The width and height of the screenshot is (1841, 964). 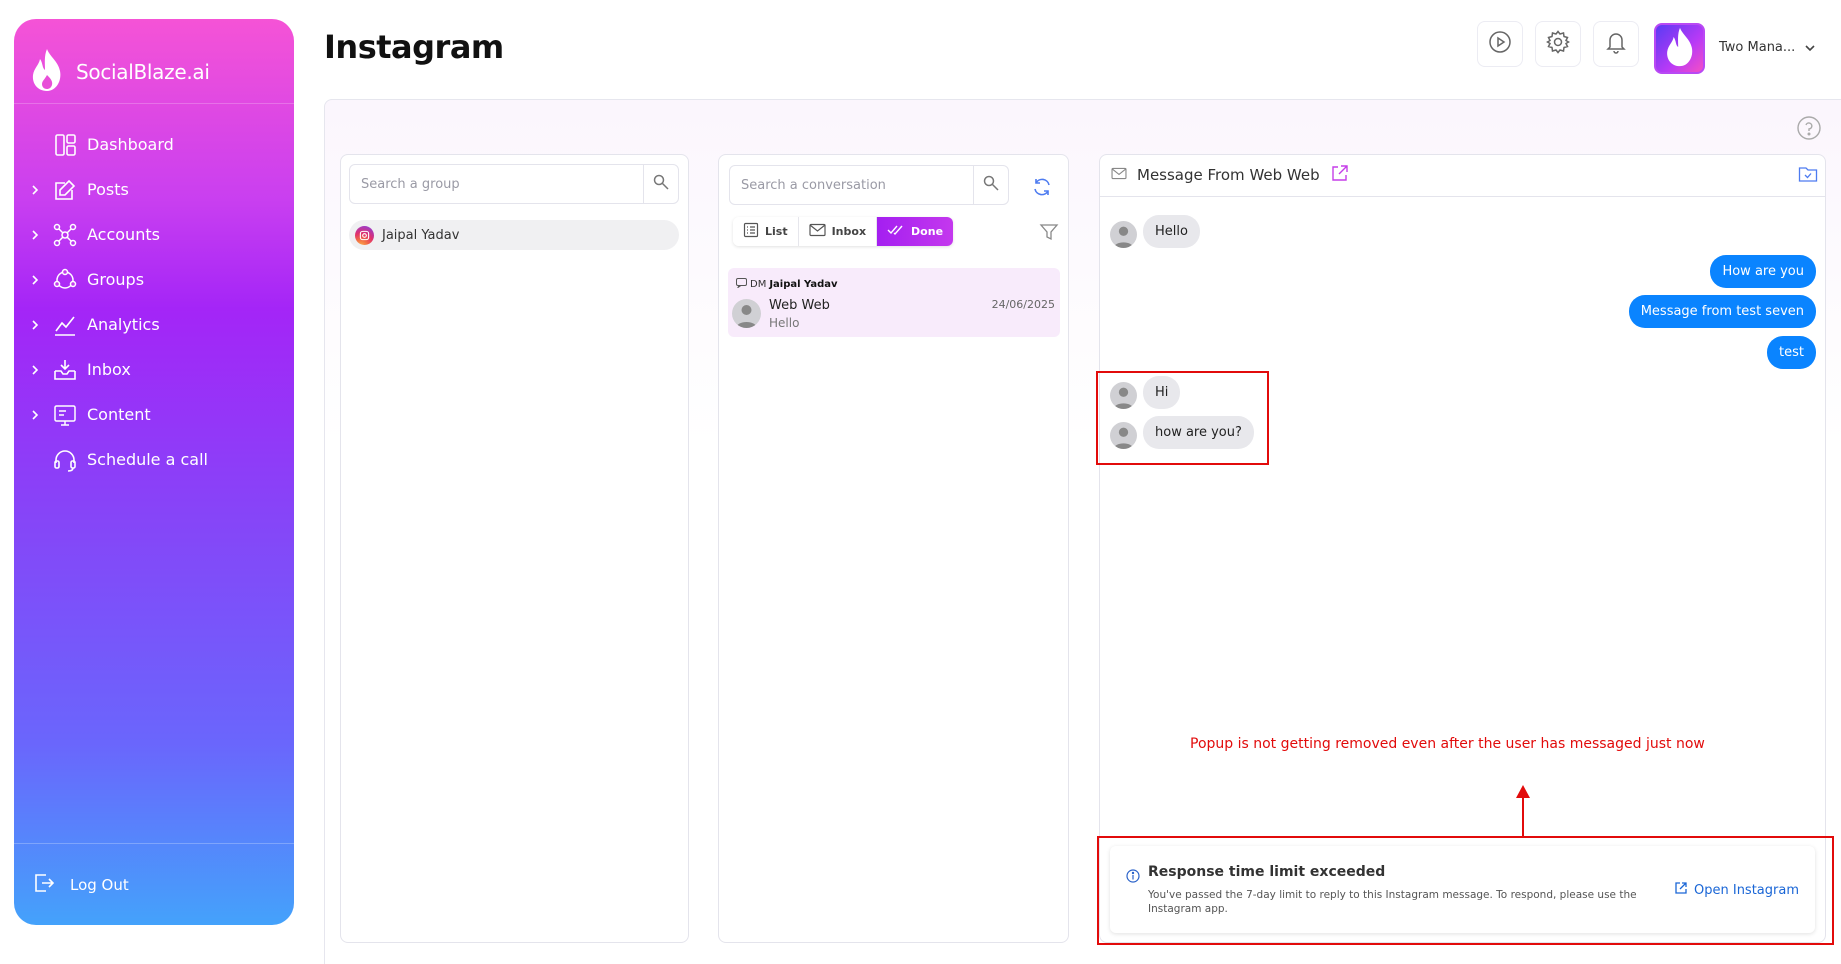 What do you see at coordinates (65, 370) in the screenshot?
I see `inbox-icon` at bounding box center [65, 370].